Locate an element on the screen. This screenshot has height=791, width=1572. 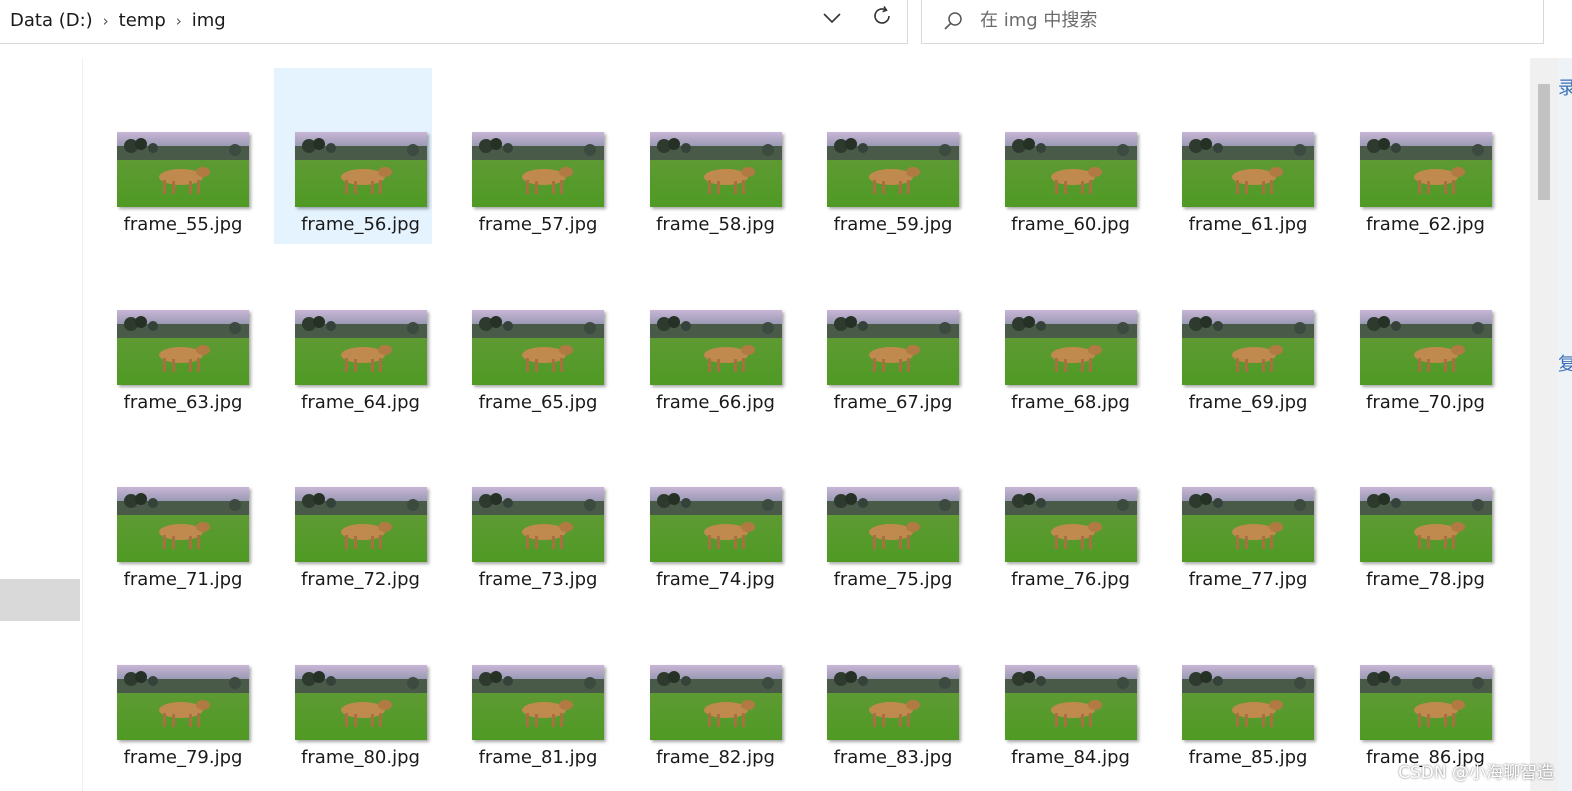
search-box is located at coordinates (1232, 22).